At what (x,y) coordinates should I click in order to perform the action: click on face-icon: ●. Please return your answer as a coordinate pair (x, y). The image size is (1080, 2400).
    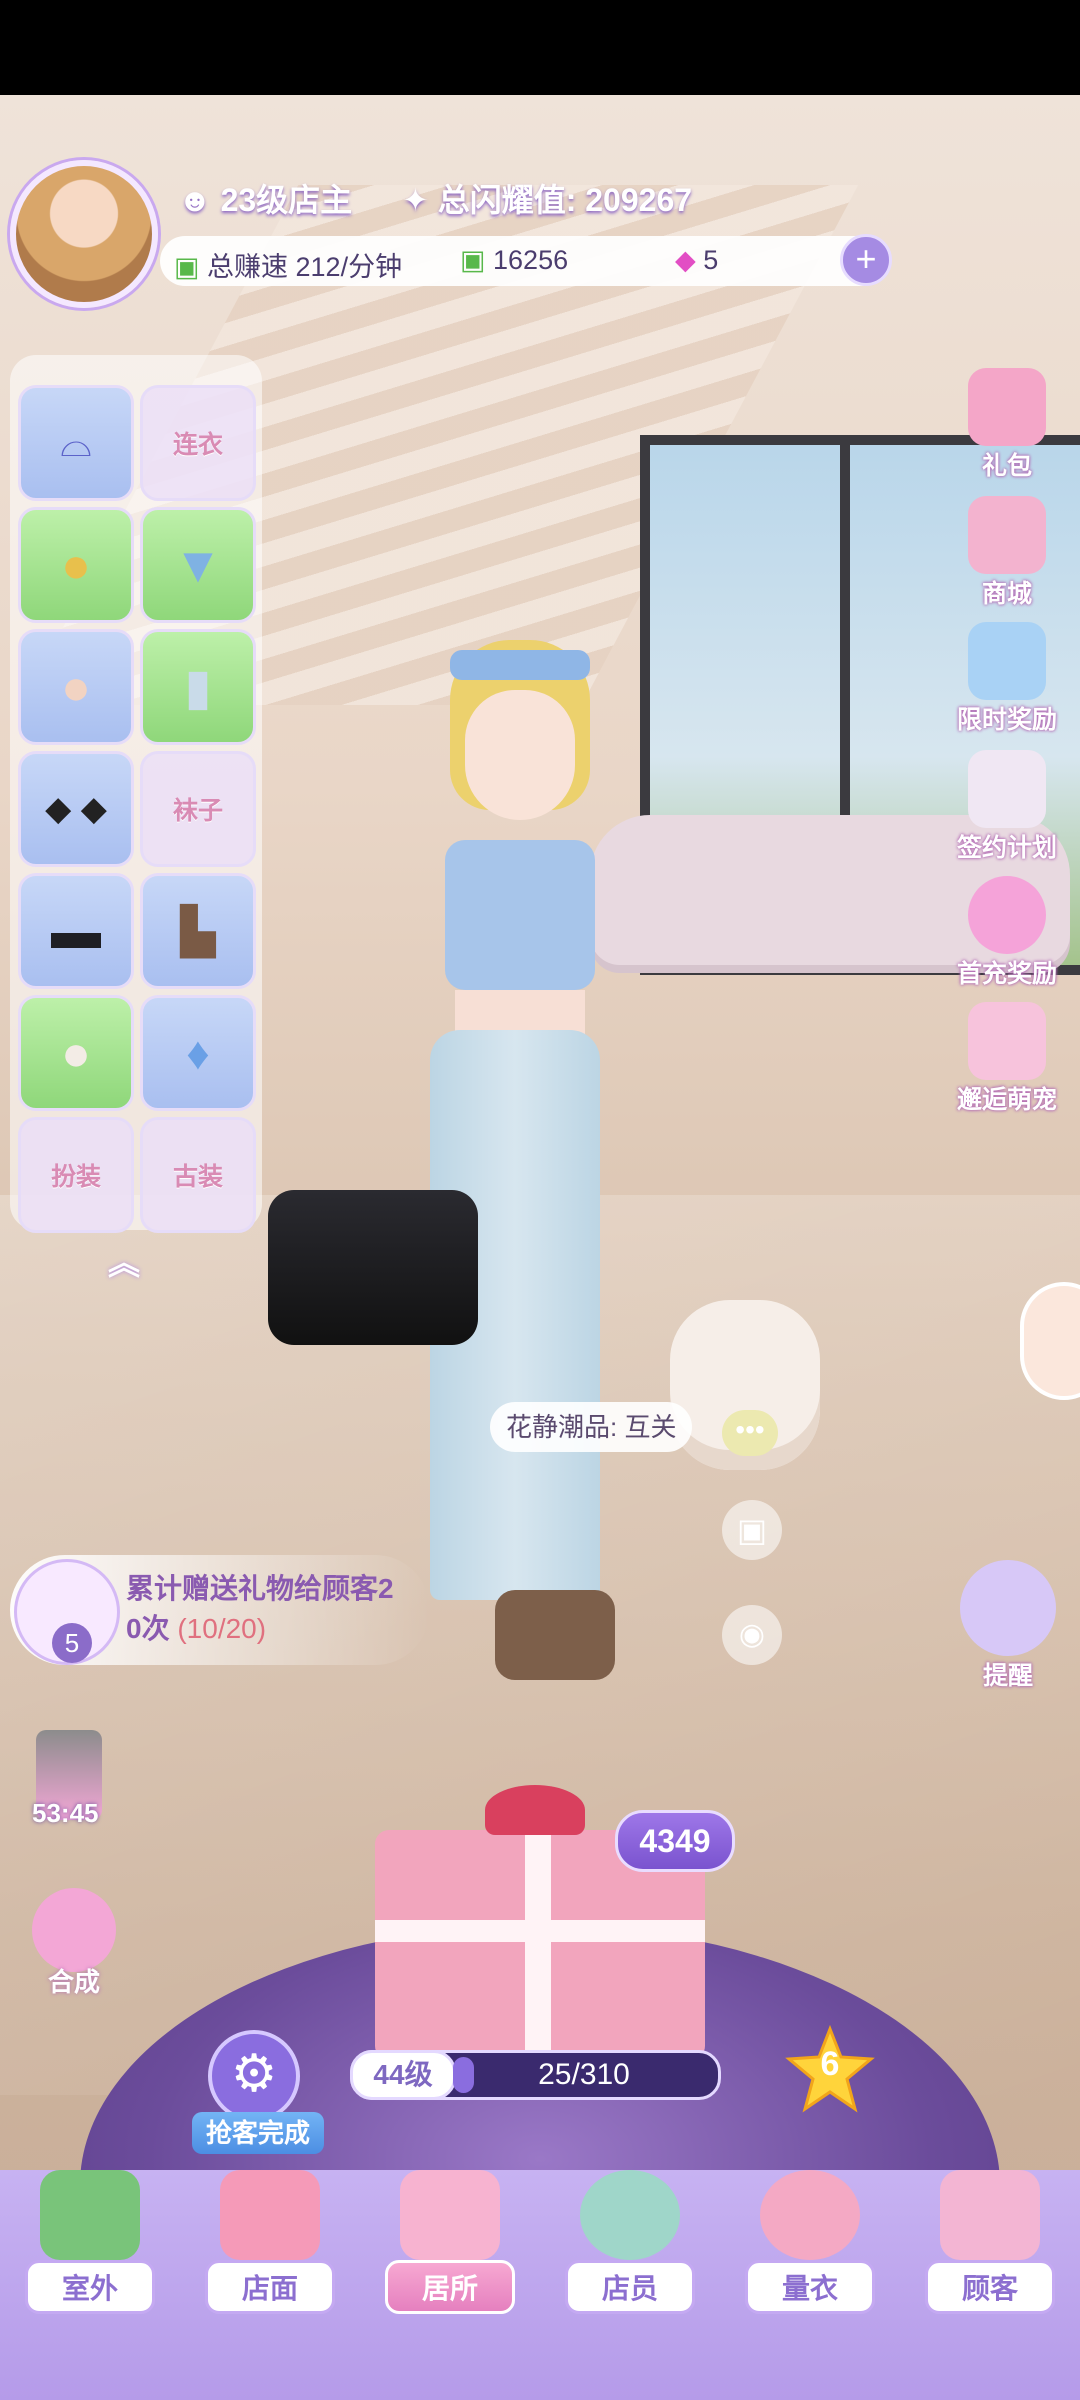
    Looking at the image, I should click on (76, 687).